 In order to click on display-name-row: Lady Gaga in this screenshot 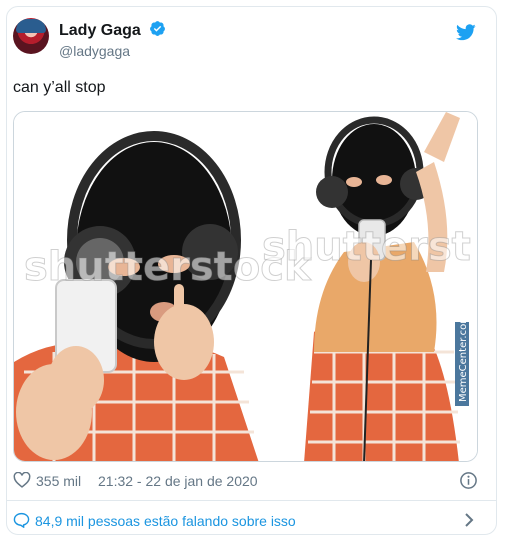, I will do `click(112, 30)`.